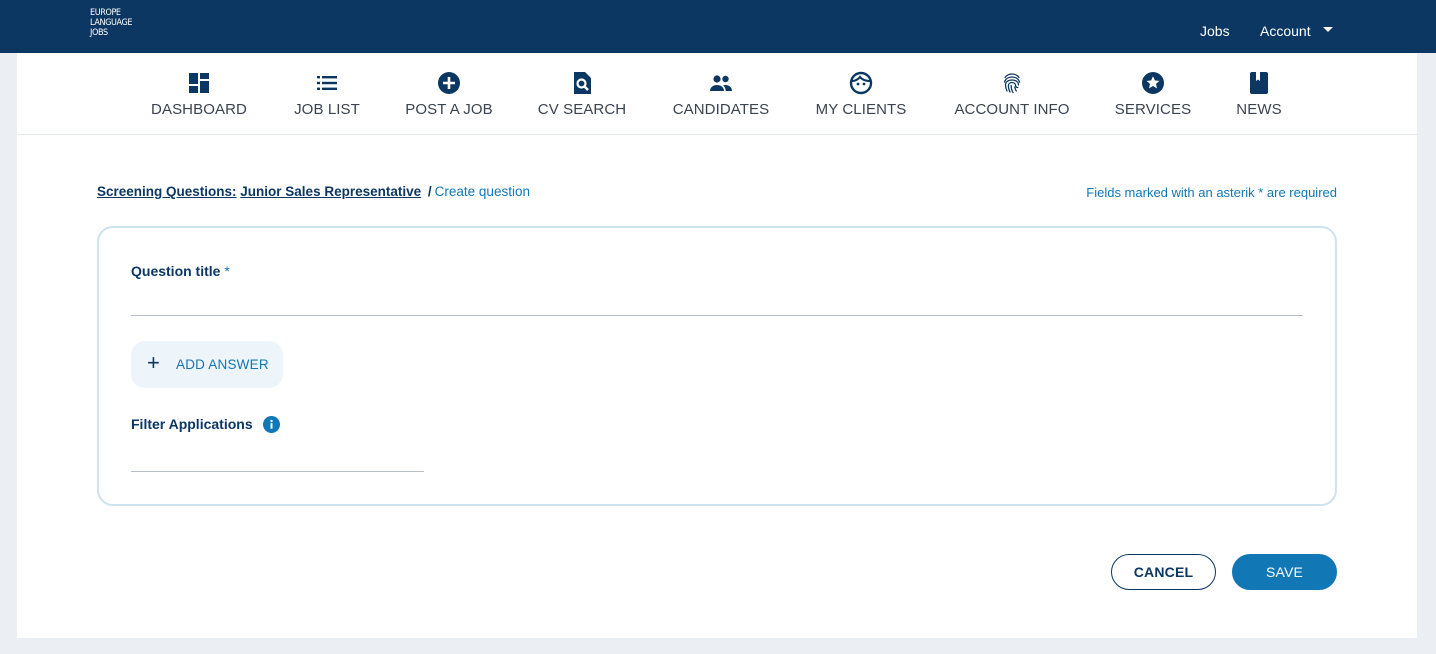 The image size is (1436, 654). What do you see at coordinates (1284, 572) in the screenshot?
I see `save-button: SAVE` at bounding box center [1284, 572].